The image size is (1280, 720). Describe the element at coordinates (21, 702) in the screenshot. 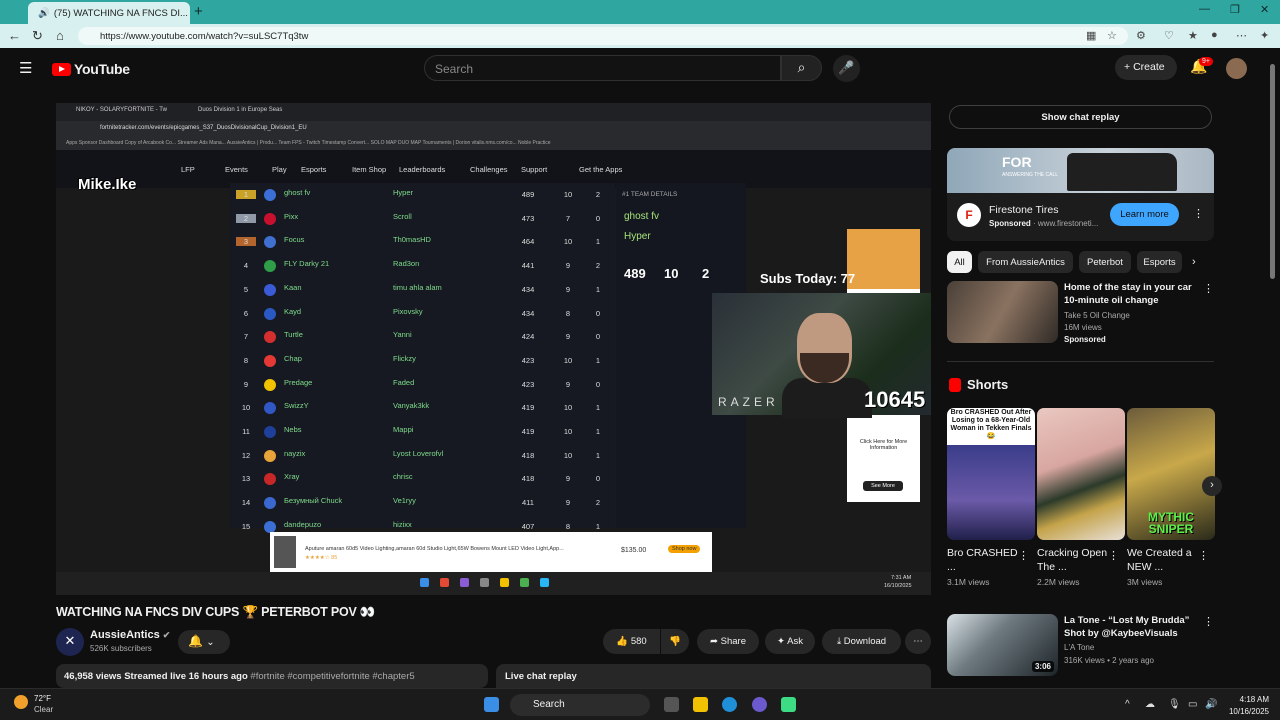

I see `weather-icon` at that location.